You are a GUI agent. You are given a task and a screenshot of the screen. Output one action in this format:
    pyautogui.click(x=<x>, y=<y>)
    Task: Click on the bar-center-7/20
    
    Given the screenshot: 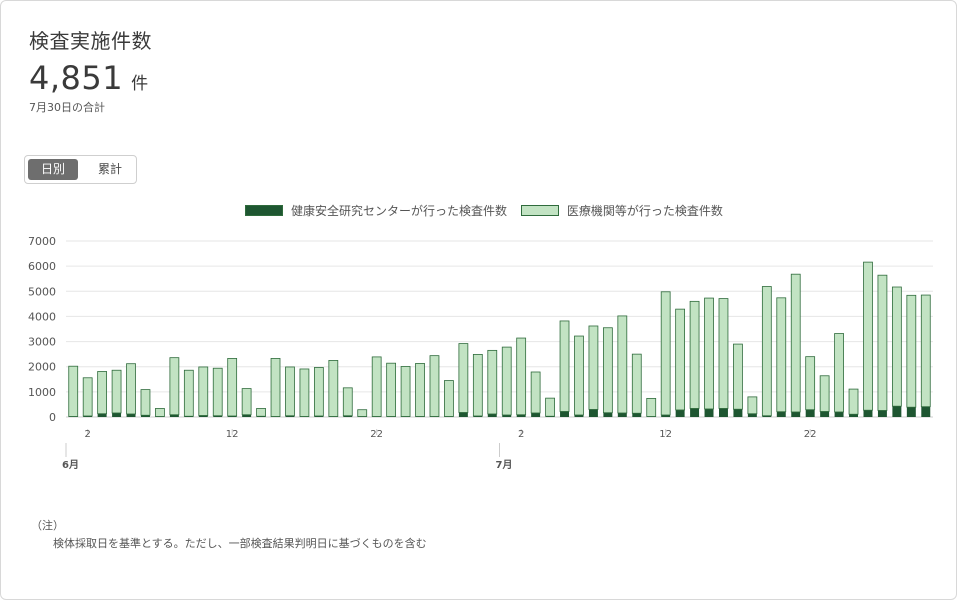 What is the action you would take?
    pyautogui.click(x=781, y=414)
    